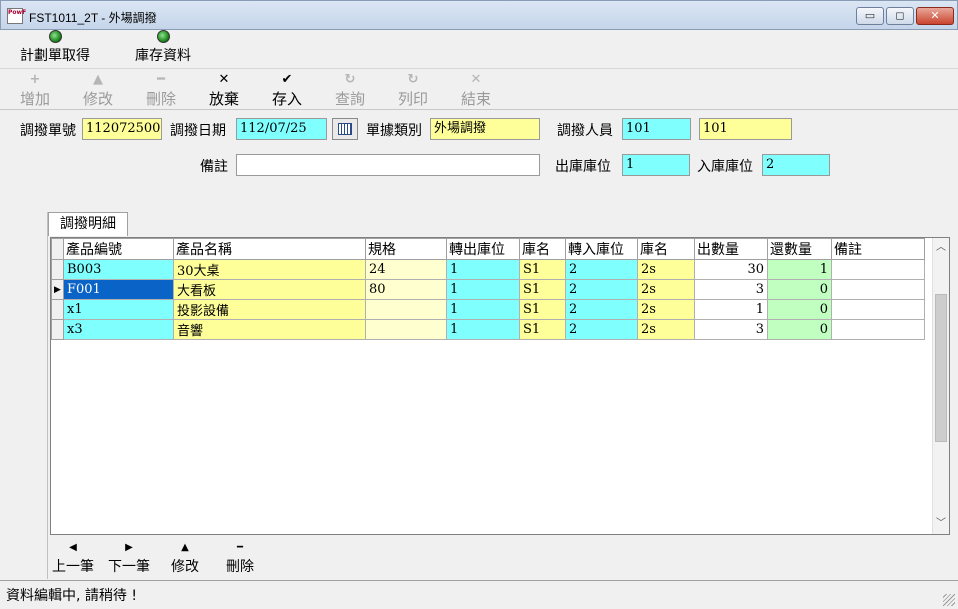 The image size is (958, 609). What do you see at coordinates (601, 249) in the screenshot?
I see `col-in-location: 轉入庫位` at bounding box center [601, 249].